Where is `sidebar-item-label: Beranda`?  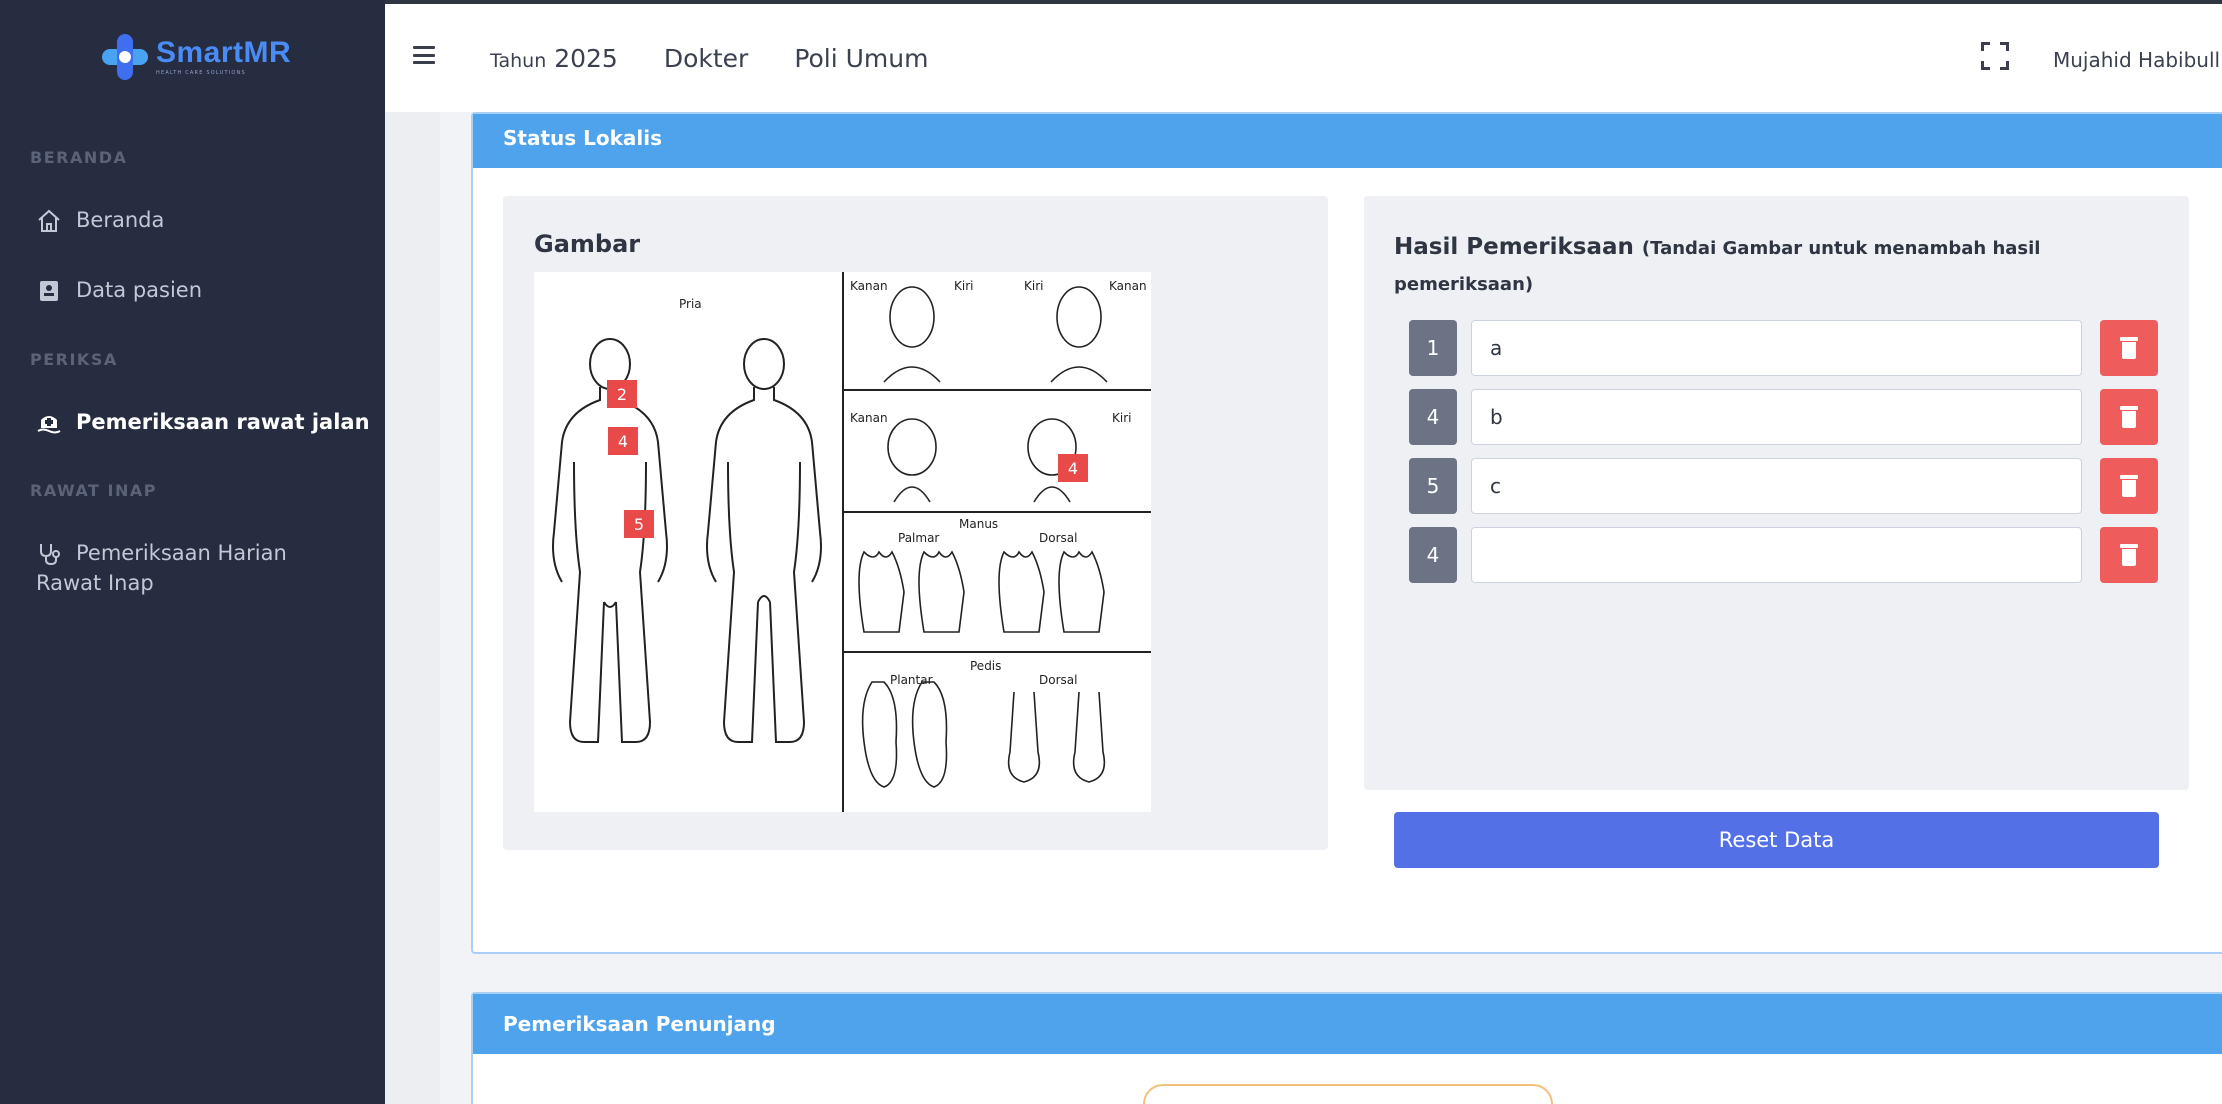 sidebar-item-label: Beranda is located at coordinates (120, 220).